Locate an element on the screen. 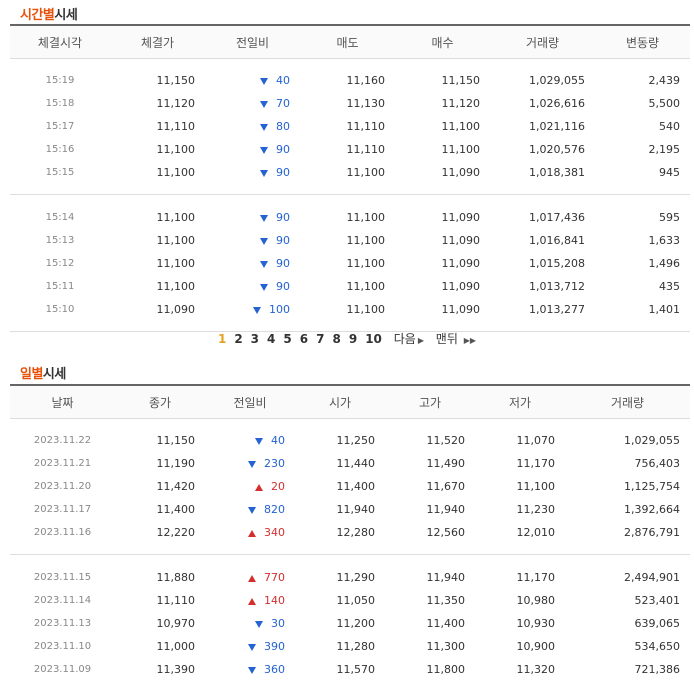  last-page-link: 맨뒤 ▶▶ is located at coordinates (456, 338).